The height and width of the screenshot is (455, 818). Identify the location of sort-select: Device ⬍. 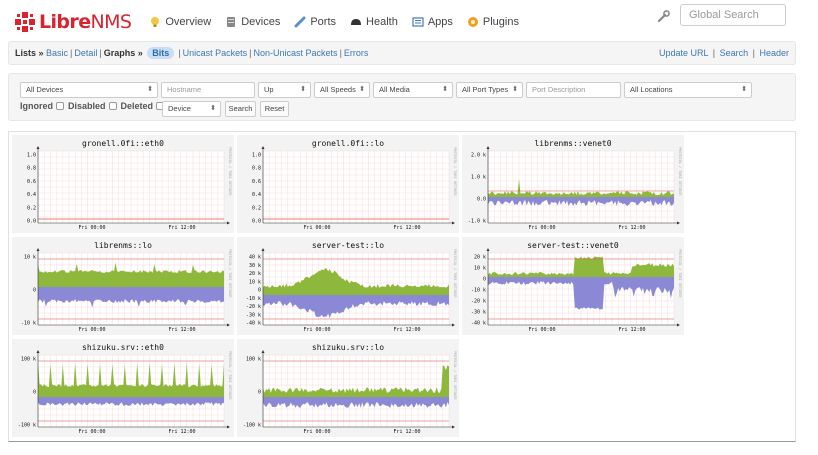
(191, 109).